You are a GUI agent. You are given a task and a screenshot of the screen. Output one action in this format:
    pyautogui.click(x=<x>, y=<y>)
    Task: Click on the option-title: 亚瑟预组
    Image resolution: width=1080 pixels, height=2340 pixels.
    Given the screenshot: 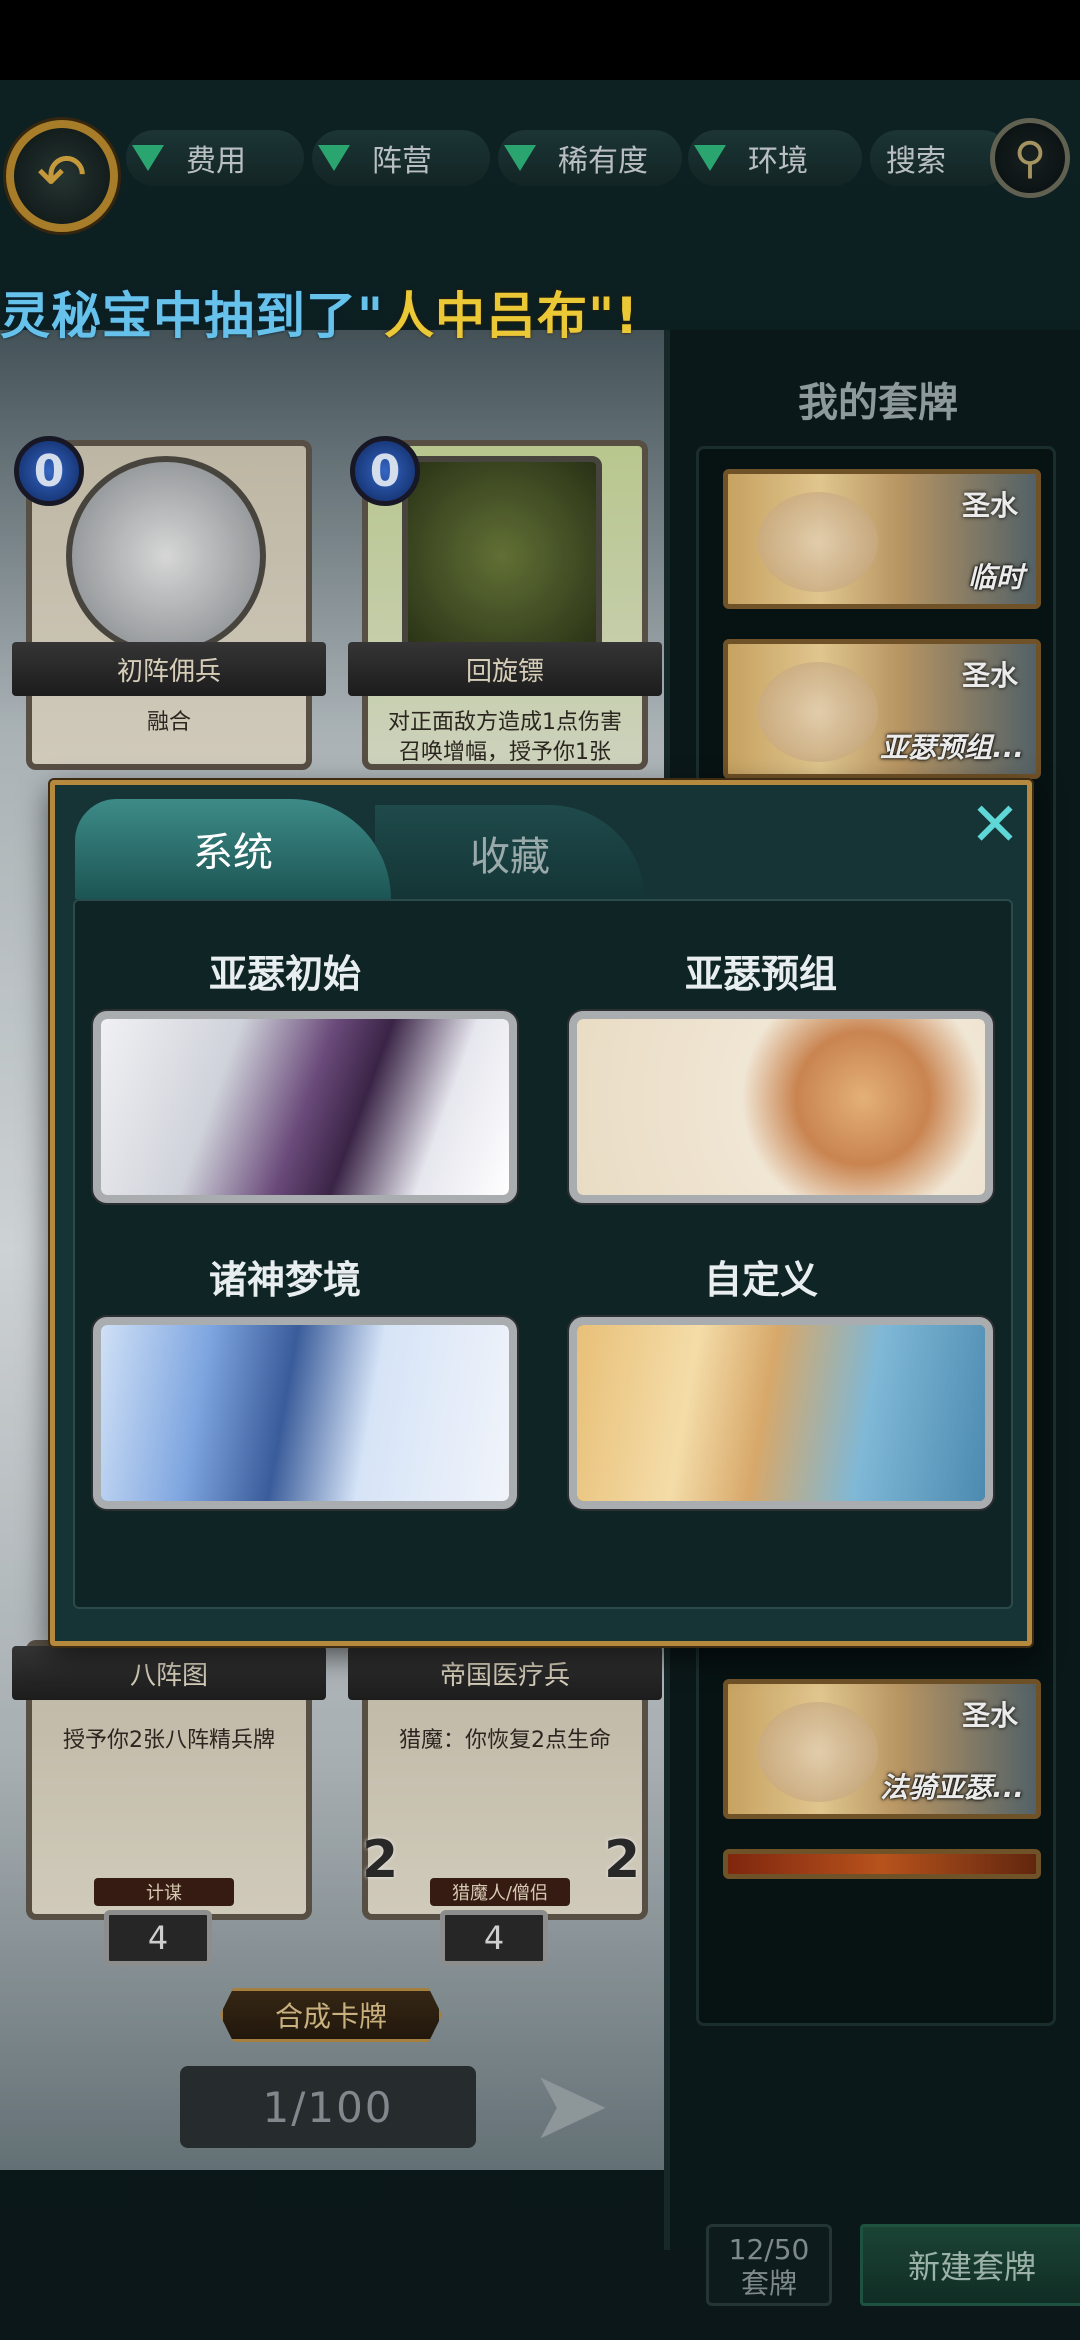 What is the action you would take?
    pyautogui.click(x=760, y=974)
    